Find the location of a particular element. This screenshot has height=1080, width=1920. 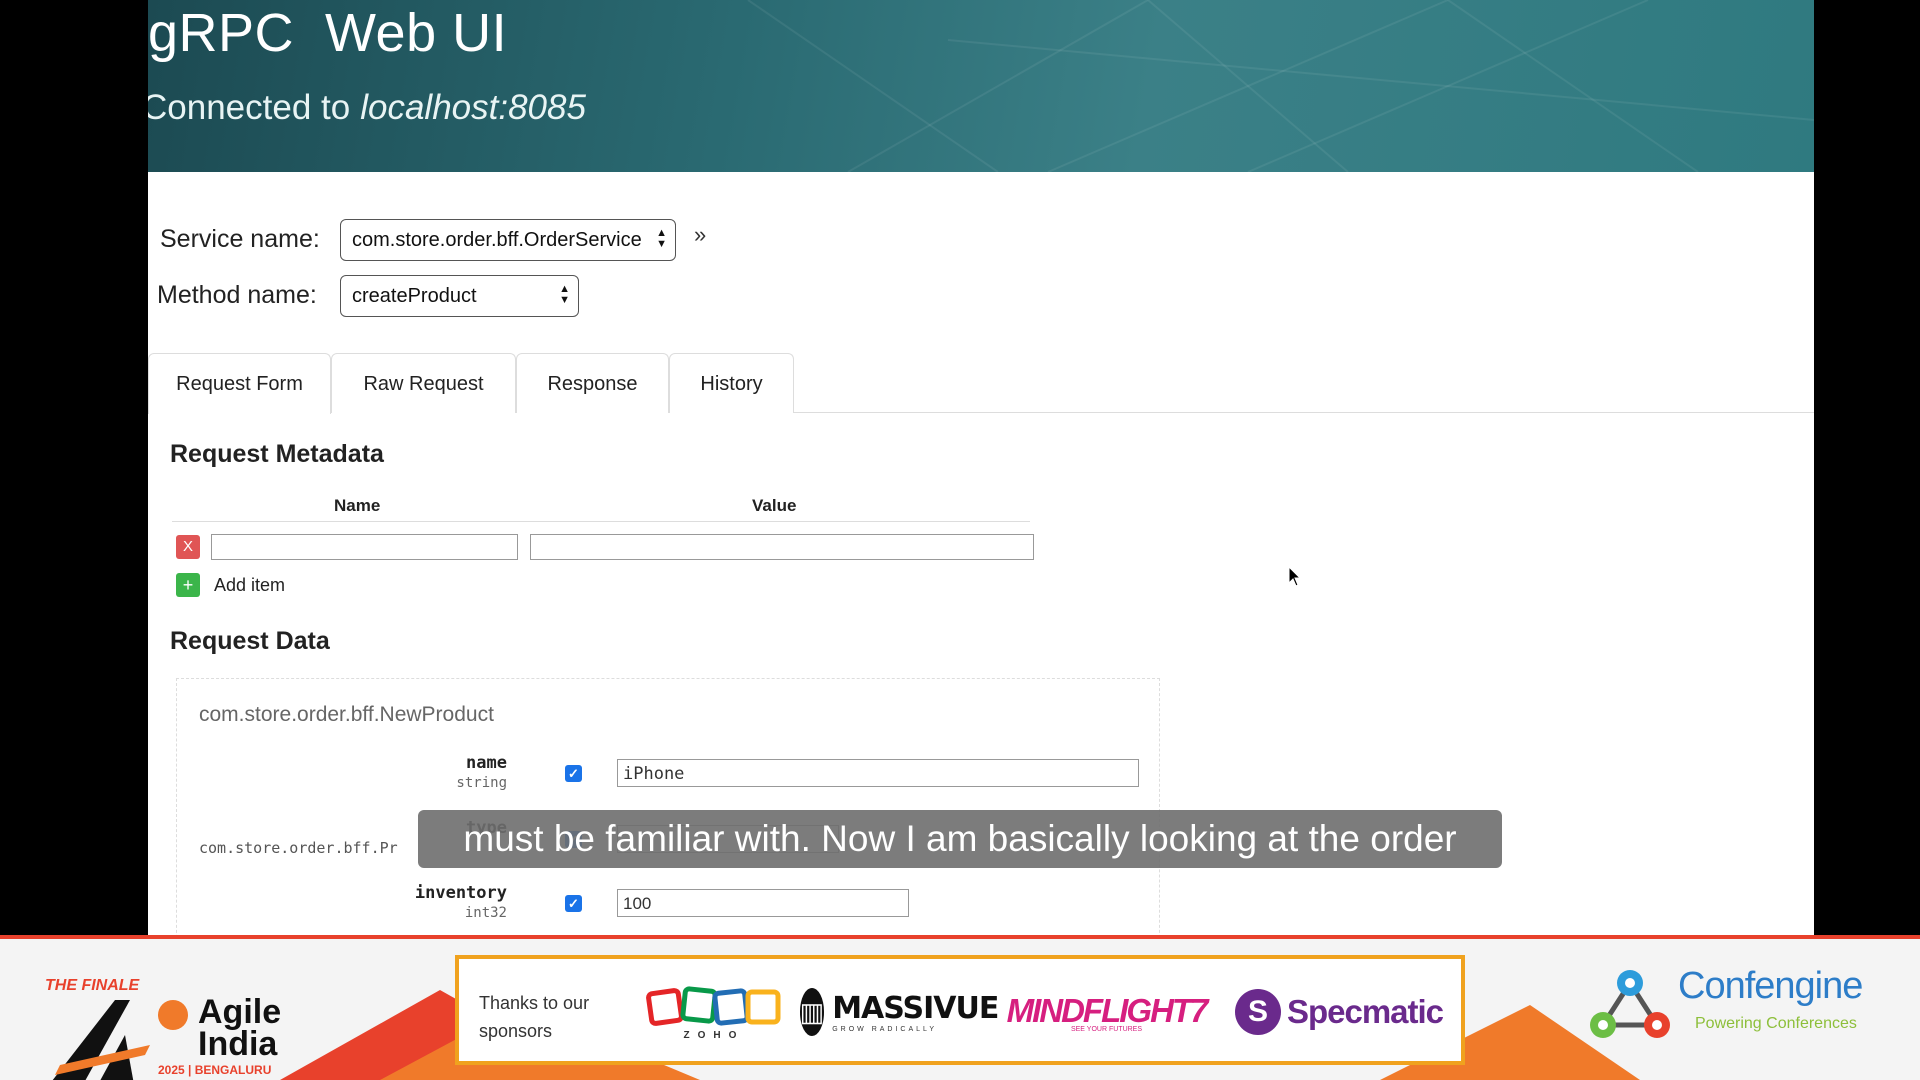

service-name-value: com.store.order.bff.OrderService is located at coordinates (497, 240).